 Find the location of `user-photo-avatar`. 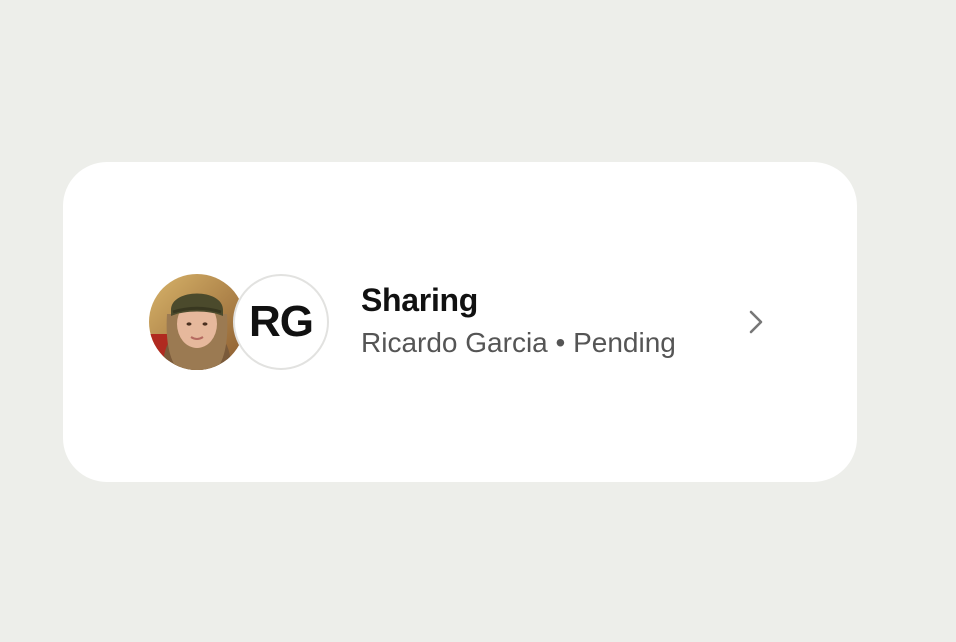

user-photo-avatar is located at coordinates (197, 322).